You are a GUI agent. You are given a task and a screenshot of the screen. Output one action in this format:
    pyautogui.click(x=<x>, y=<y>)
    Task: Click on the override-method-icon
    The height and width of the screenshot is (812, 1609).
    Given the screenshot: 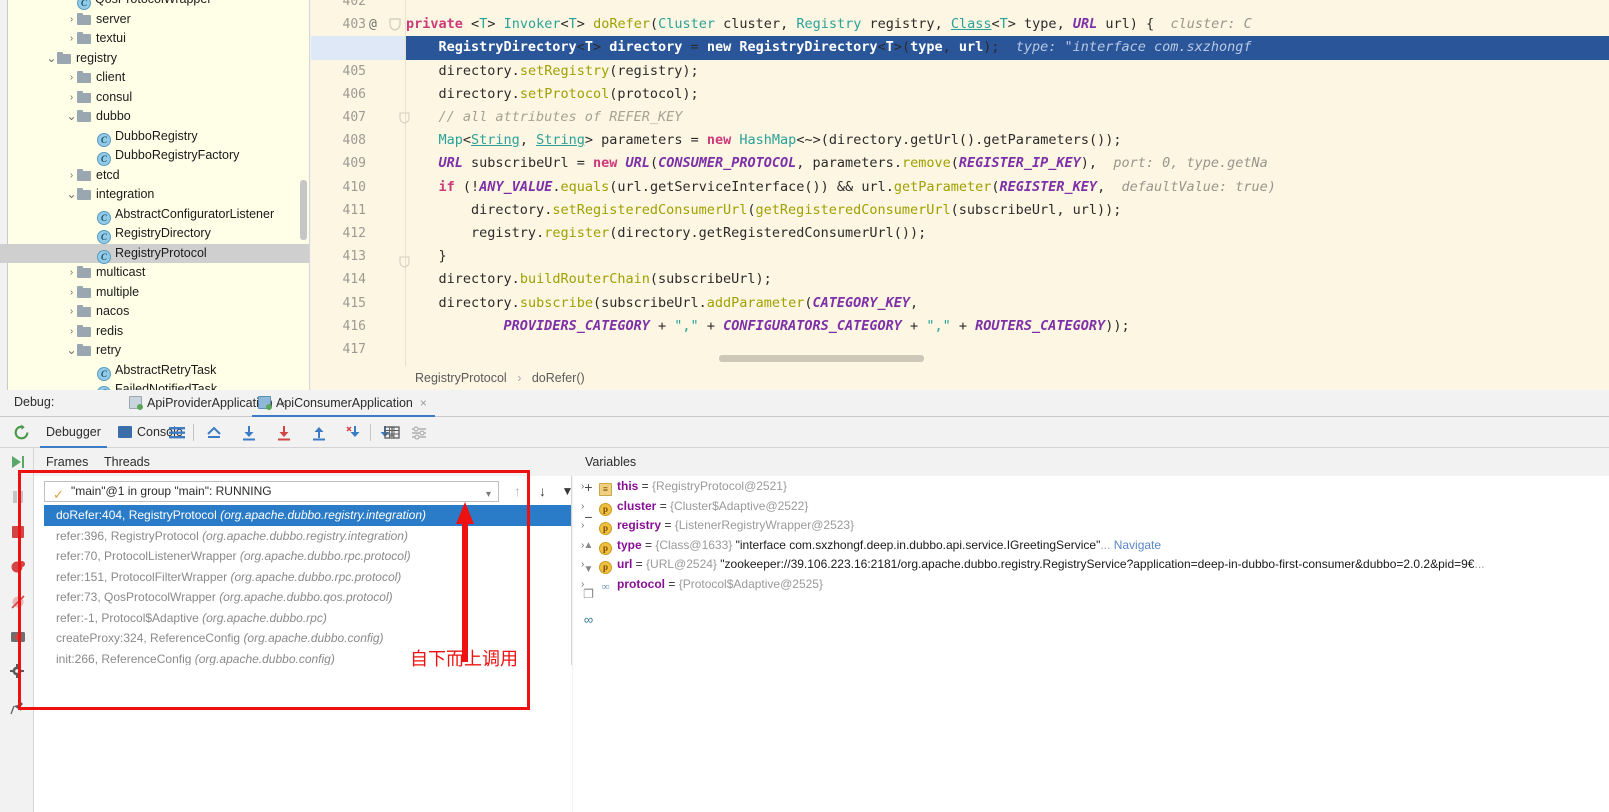 What is the action you would take?
    pyautogui.click(x=395, y=24)
    